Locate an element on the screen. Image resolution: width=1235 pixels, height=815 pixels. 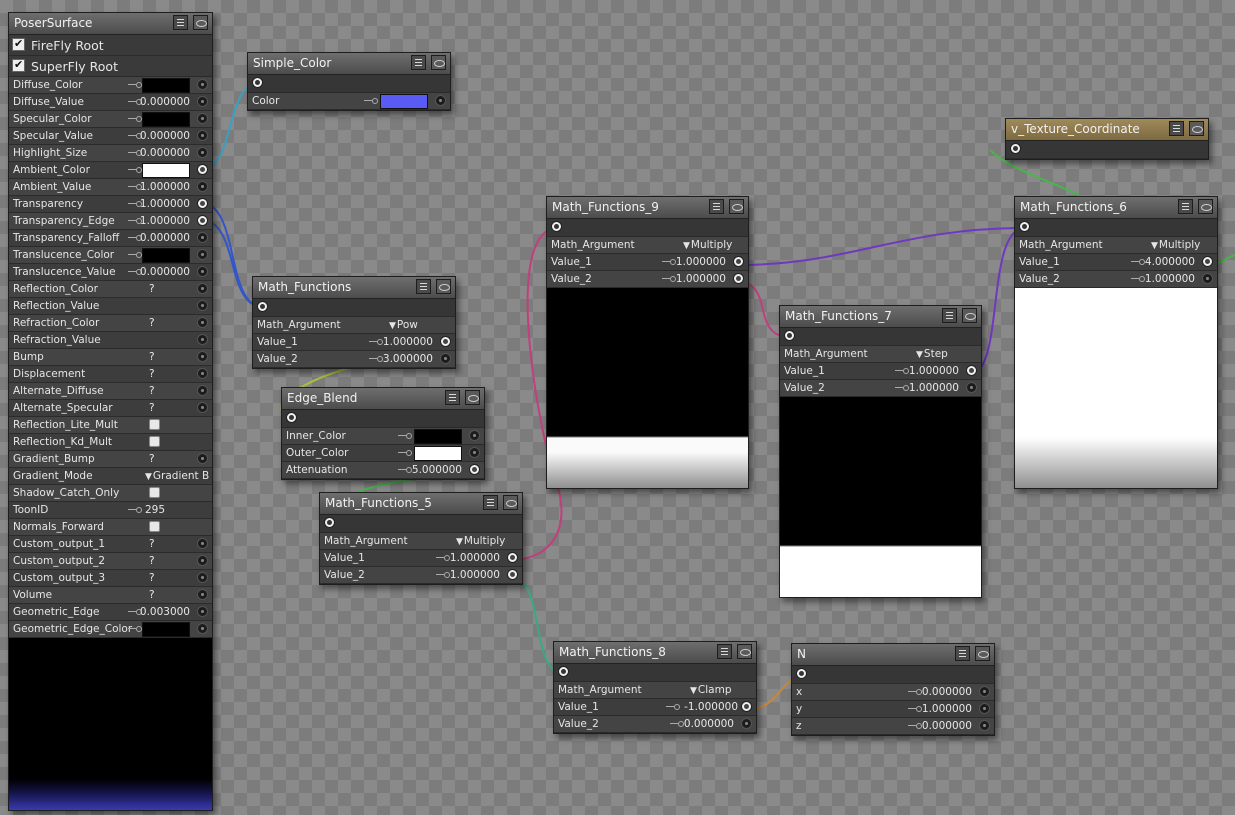
surface-param-row: Alternate_Specular? is located at coordinates (110, 408).